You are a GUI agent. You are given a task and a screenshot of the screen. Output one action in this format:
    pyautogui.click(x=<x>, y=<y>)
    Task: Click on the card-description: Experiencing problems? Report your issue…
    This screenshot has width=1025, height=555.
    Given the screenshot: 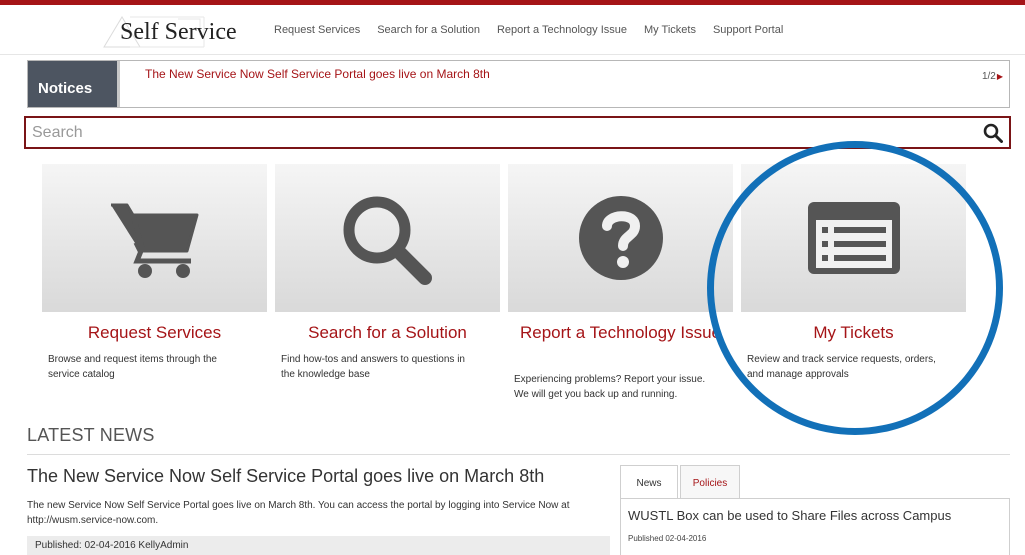 What is the action you would take?
    pyautogui.click(x=610, y=387)
    